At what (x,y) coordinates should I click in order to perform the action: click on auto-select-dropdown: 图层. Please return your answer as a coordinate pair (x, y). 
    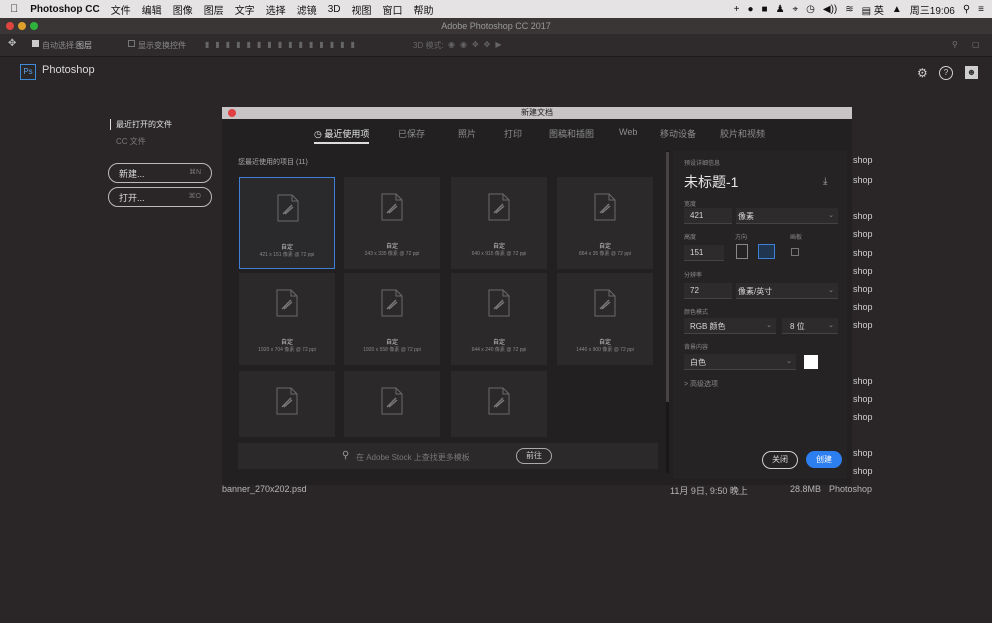
    Looking at the image, I should click on (84, 45).